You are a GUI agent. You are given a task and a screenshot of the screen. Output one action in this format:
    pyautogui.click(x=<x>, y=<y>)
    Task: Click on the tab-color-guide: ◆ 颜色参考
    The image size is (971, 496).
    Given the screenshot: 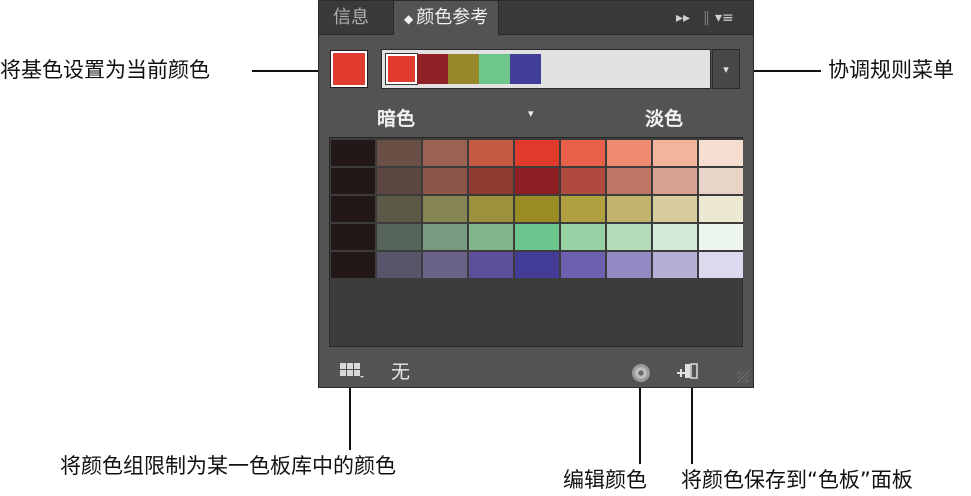 What is the action you would take?
    pyautogui.click(x=446, y=18)
    